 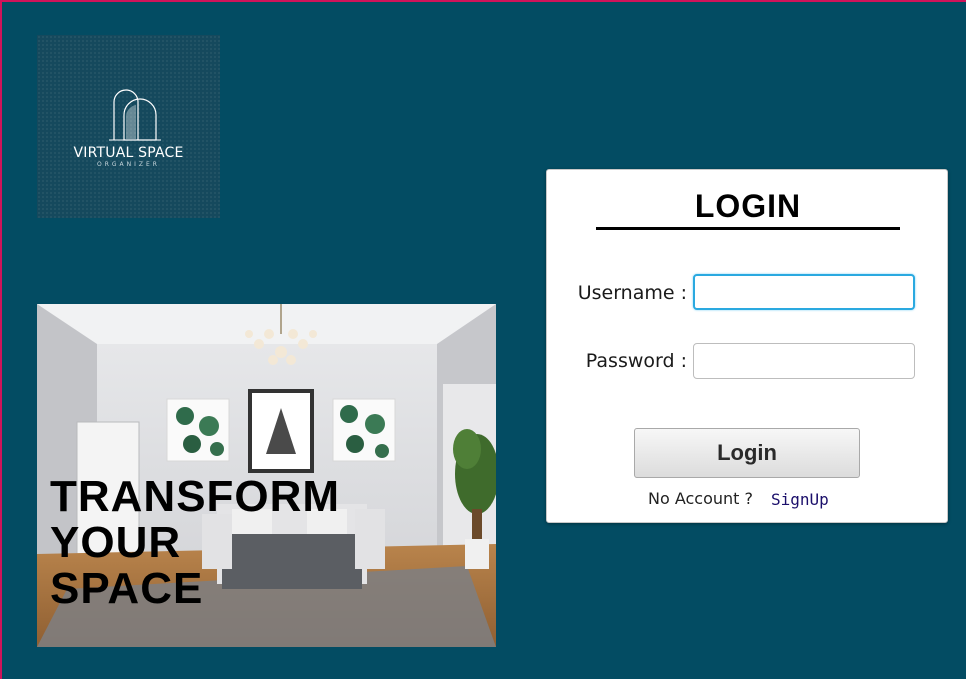 What do you see at coordinates (748, 206) in the screenshot?
I see `login-title: LOGIN` at bounding box center [748, 206].